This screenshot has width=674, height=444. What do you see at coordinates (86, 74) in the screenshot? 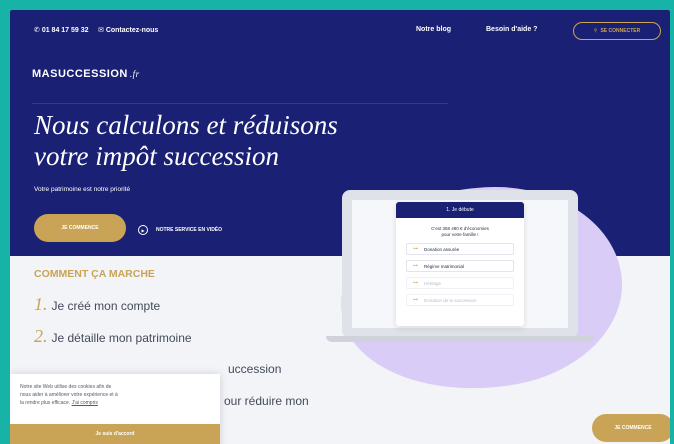
I see `site-logo: MASUCCESSION .fr` at bounding box center [86, 74].